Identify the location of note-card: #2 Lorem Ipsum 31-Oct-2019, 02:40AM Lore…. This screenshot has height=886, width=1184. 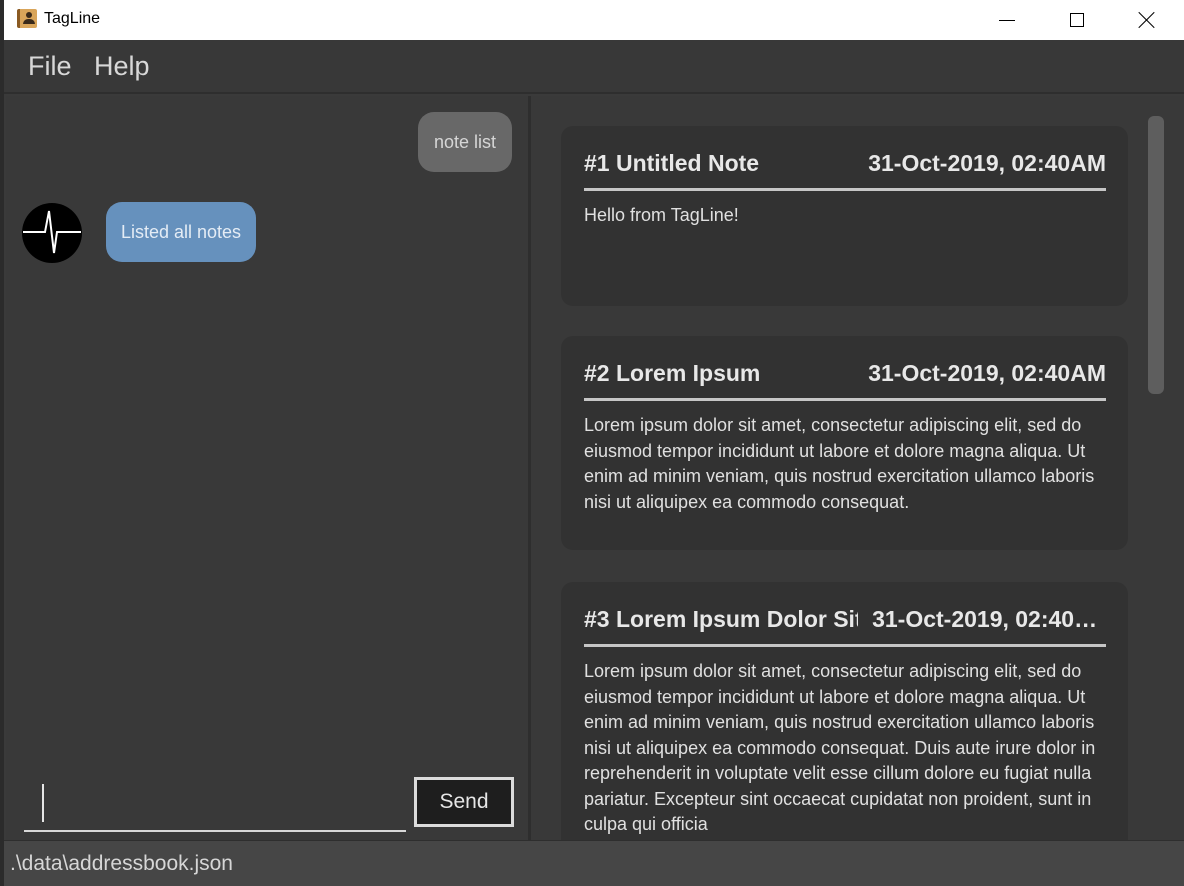
(844, 443).